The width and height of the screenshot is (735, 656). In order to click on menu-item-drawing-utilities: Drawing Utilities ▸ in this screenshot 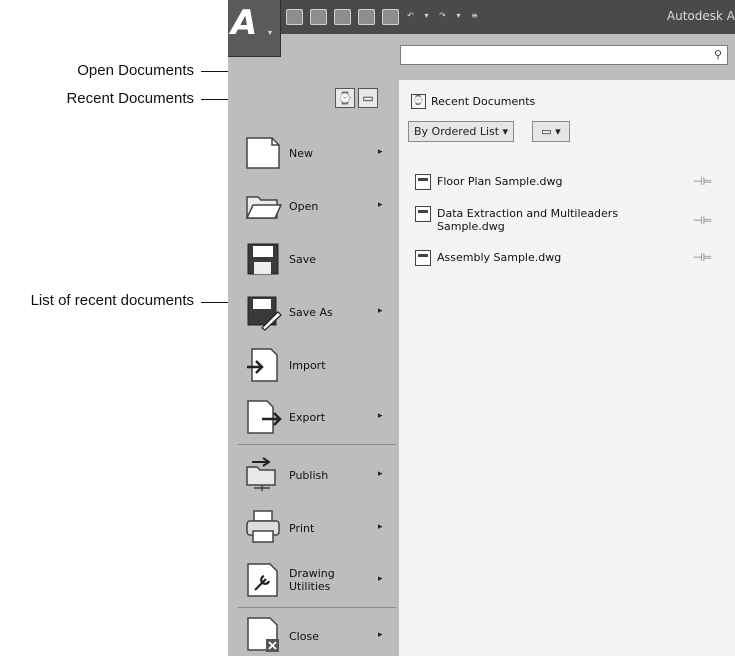, I will do `click(313, 581)`.